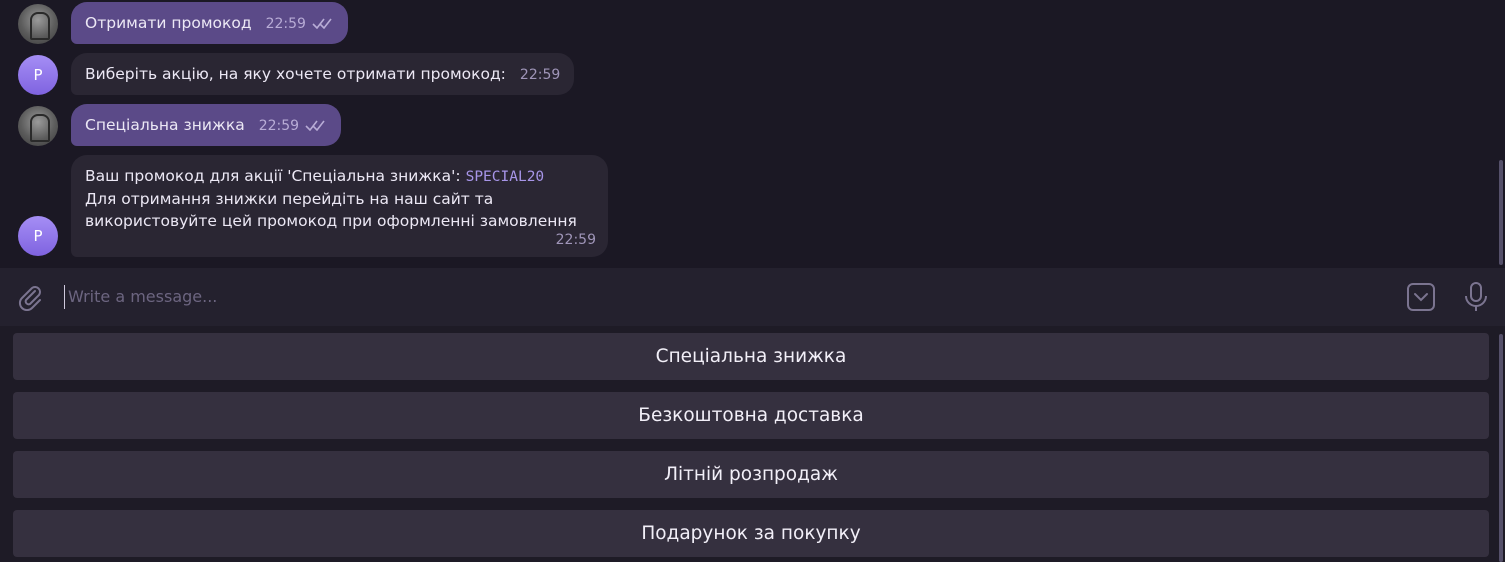  What do you see at coordinates (751, 533) in the screenshot?
I see `keyboard-button-gift-with-purchase: Подарунок за покупку` at bounding box center [751, 533].